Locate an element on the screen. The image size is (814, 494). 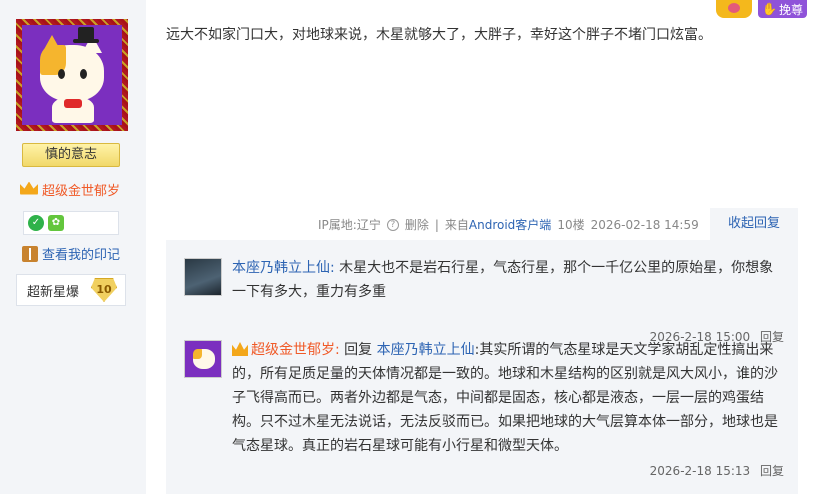
floor-number: 10楼 is located at coordinates (571, 225).